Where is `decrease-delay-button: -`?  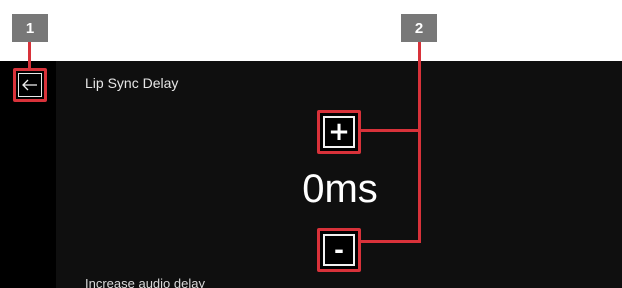
decrease-delay-button: - is located at coordinates (339, 250).